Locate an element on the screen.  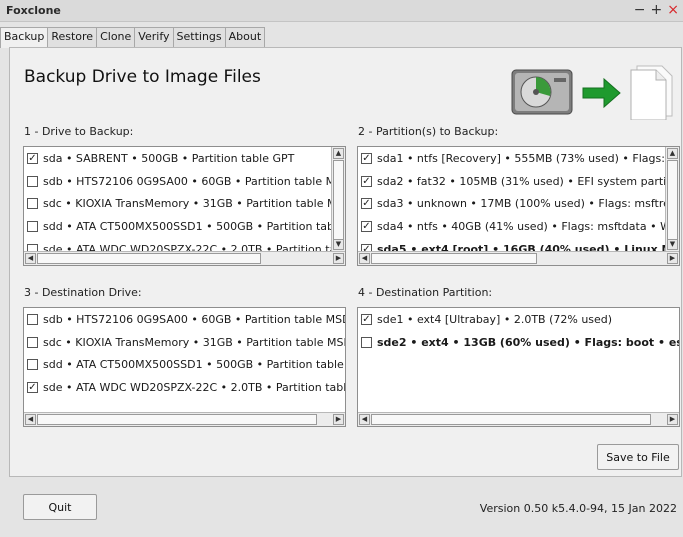
tab-clone: Clone is located at coordinates (116, 37).